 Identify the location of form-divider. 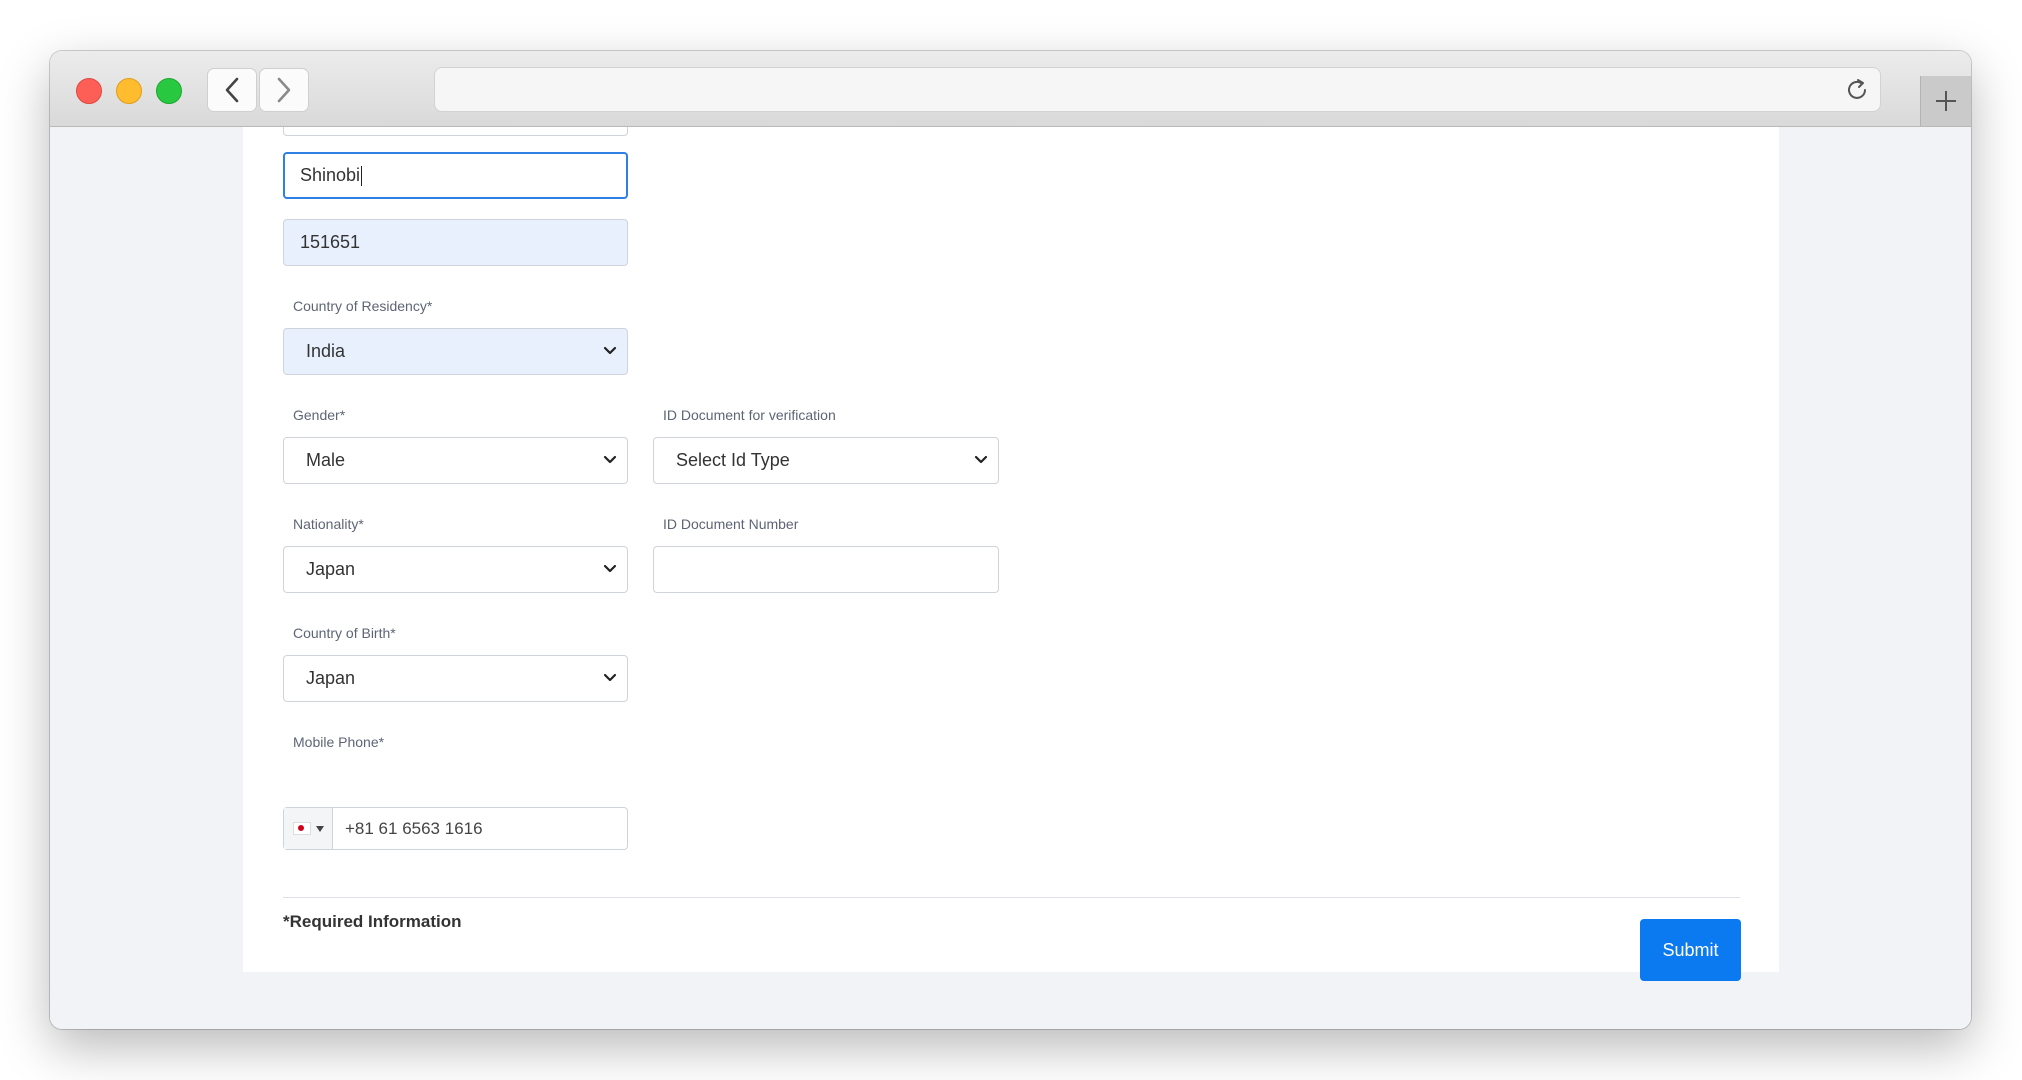
(1011, 897).